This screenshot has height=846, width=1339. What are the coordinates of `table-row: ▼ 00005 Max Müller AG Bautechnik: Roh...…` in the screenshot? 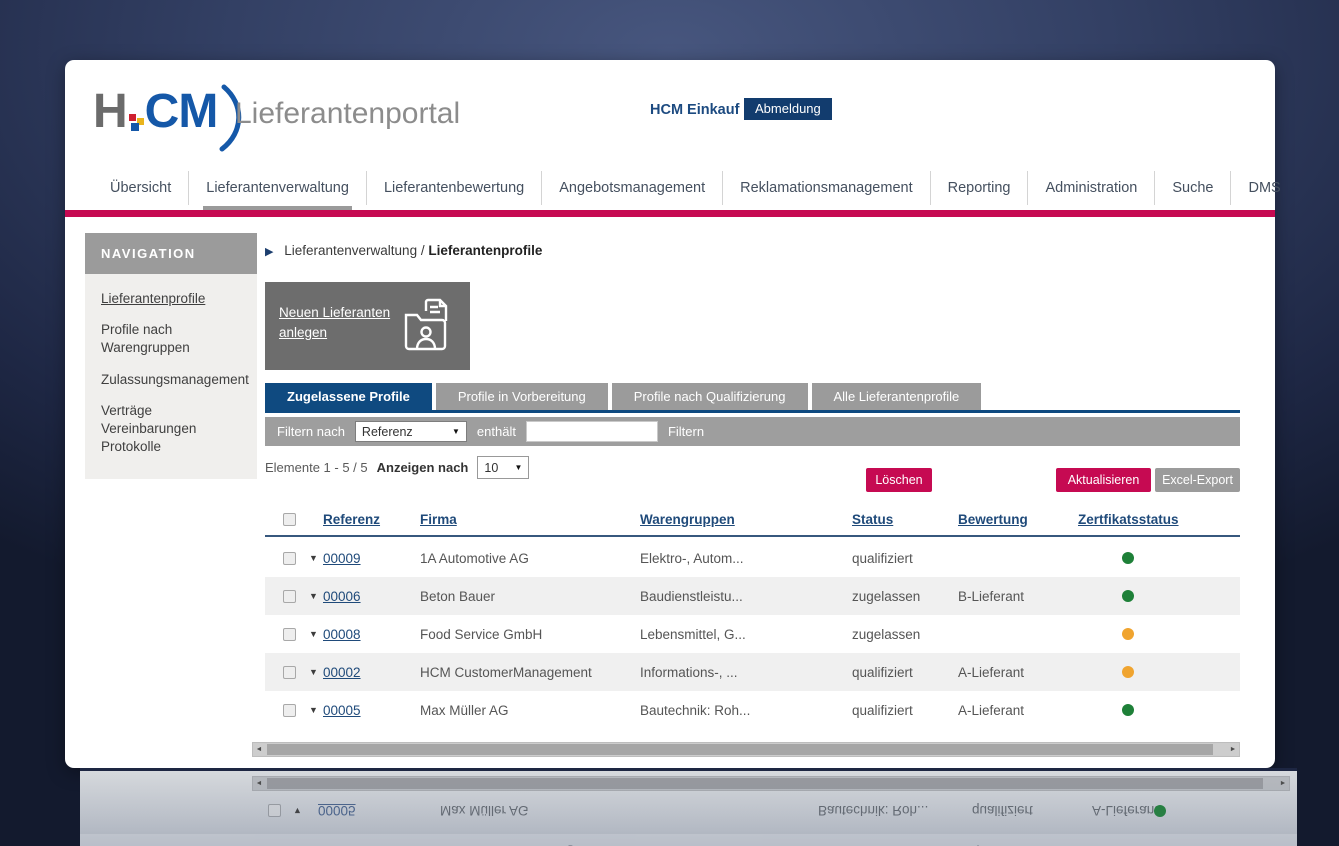 It's located at (752, 710).